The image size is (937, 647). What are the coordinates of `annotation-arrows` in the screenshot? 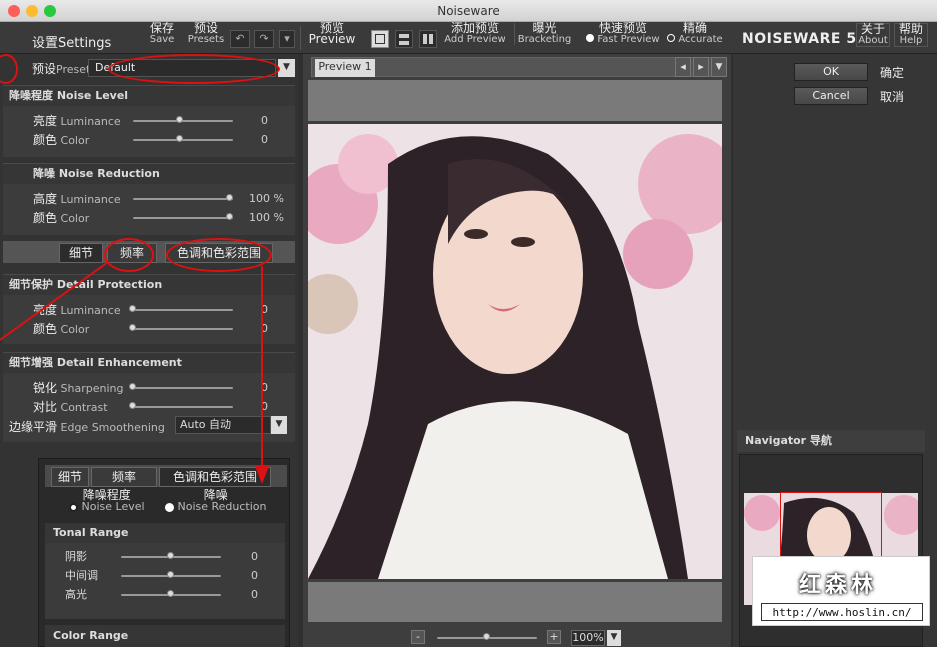 It's located at (134, 372).